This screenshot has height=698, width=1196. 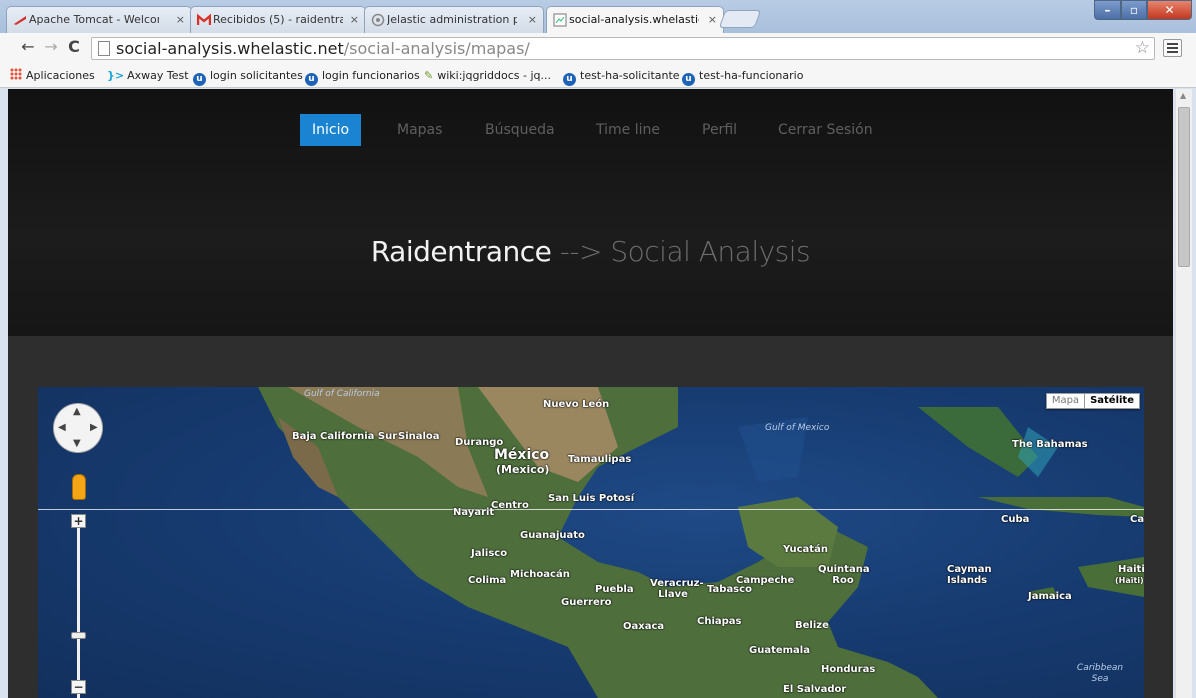 What do you see at coordinates (576, 404) in the screenshot?
I see `map-label: Nuevo León` at bounding box center [576, 404].